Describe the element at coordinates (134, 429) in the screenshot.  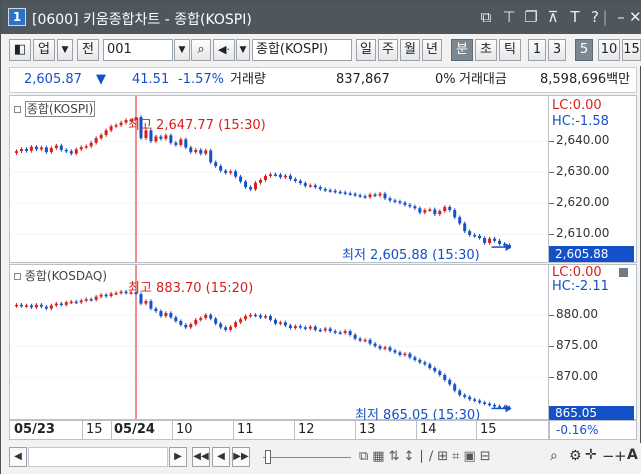
I see `xaxis-label: 05/24` at that location.